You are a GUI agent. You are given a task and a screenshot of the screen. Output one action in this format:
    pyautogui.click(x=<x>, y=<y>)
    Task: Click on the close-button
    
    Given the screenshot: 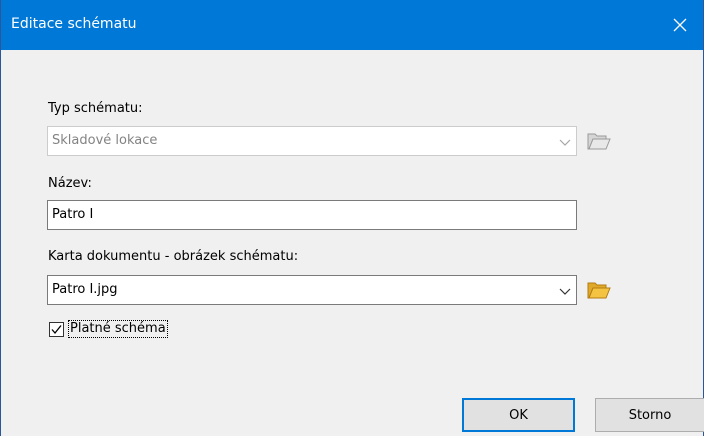 What is the action you would take?
    pyautogui.click(x=680, y=25)
    